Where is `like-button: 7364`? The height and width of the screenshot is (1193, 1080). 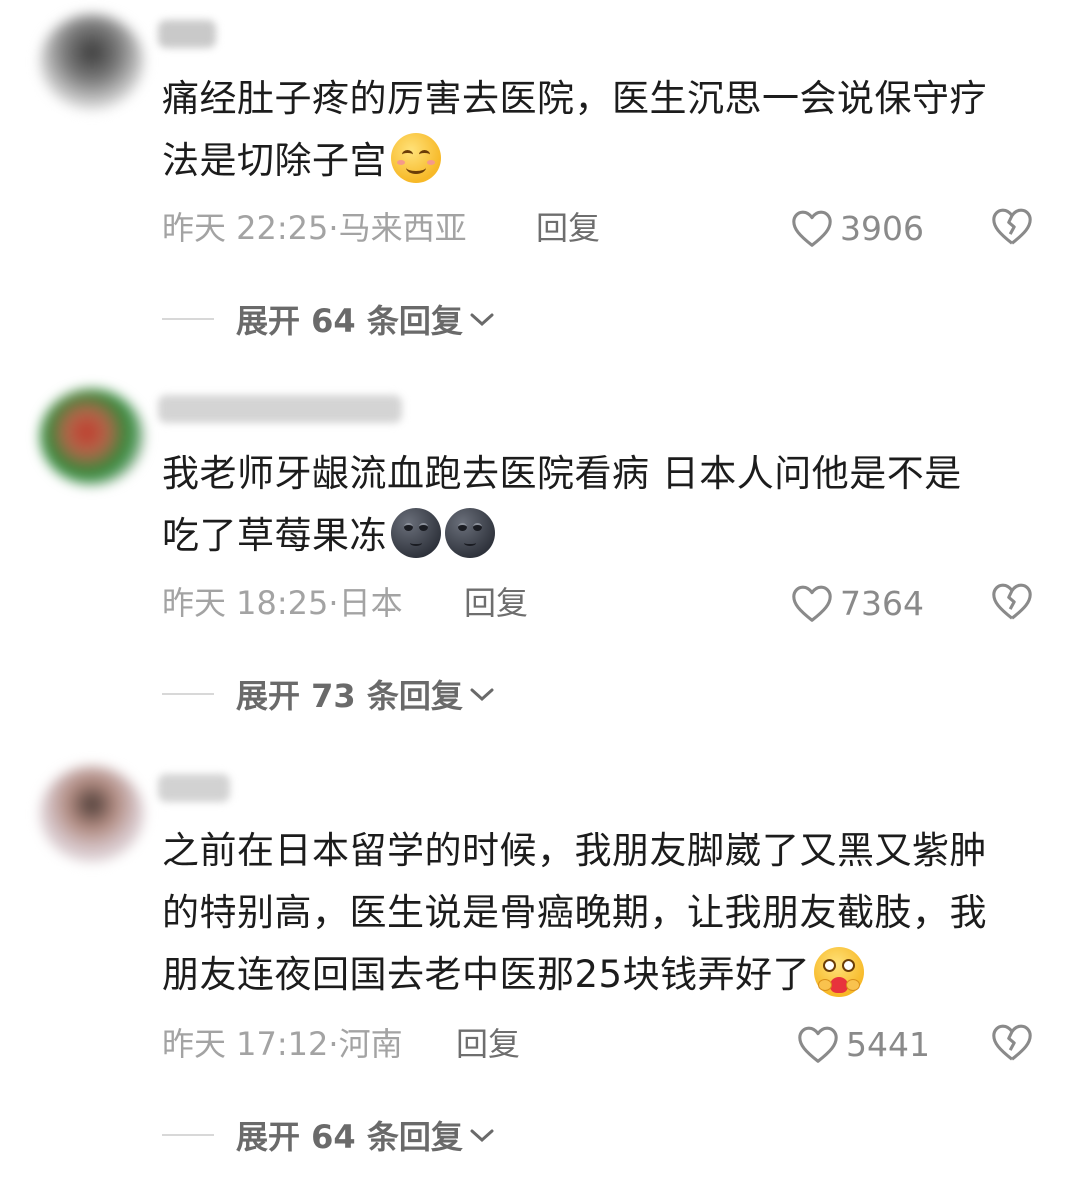 like-button: 7364 is located at coordinates (857, 603).